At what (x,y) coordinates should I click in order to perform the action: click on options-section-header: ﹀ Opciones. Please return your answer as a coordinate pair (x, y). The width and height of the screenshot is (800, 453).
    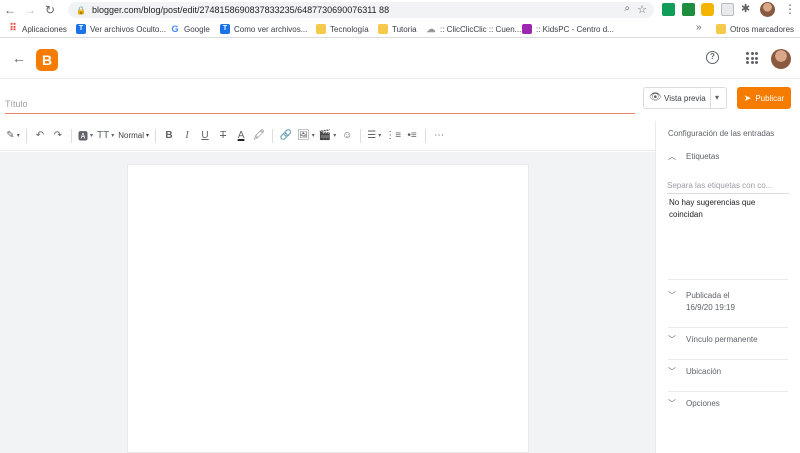
    Looking at the image, I should click on (694, 404).